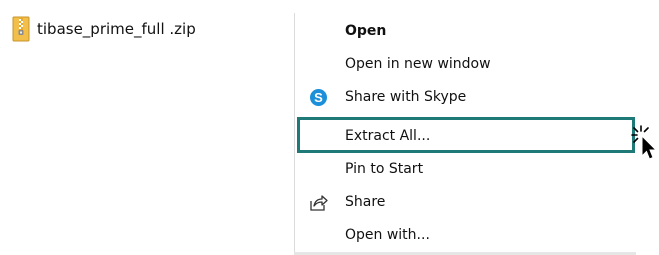 The height and width of the screenshot is (255, 659). Describe the element at coordinates (418, 64) in the screenshot. I see `menu-item-label: Open in new window` at that location.